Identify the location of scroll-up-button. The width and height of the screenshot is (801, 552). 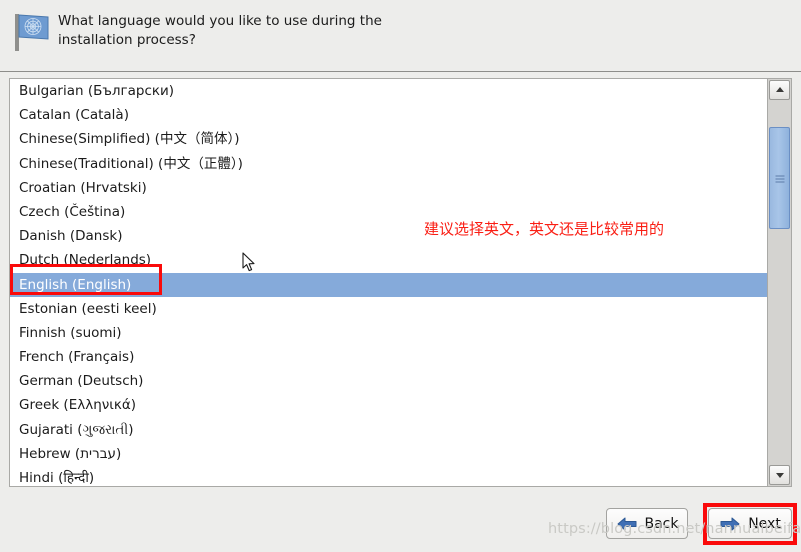
(779, 90).